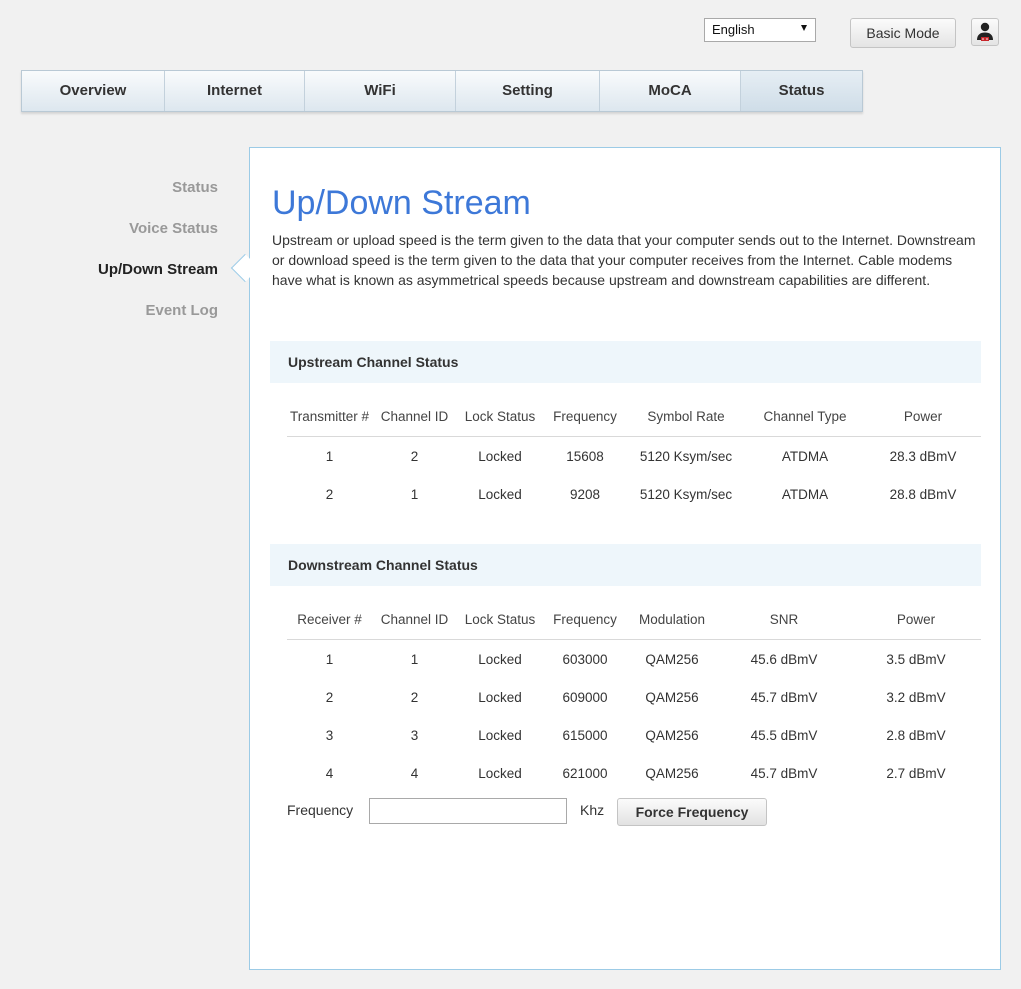 The image size is (1021, 989). Describe the element at coordinates (733, 29) in the screenshot. I see `language-select-value: English` at that location.